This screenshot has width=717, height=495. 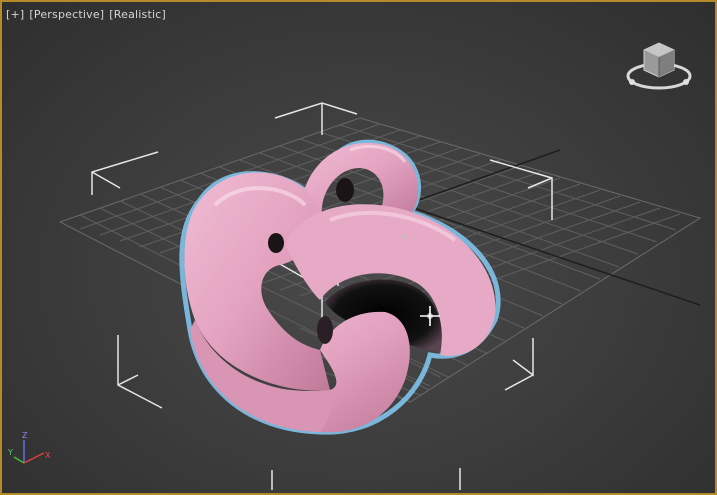 I want to click on axis-z-label: Z, so click(x=25, y=435).